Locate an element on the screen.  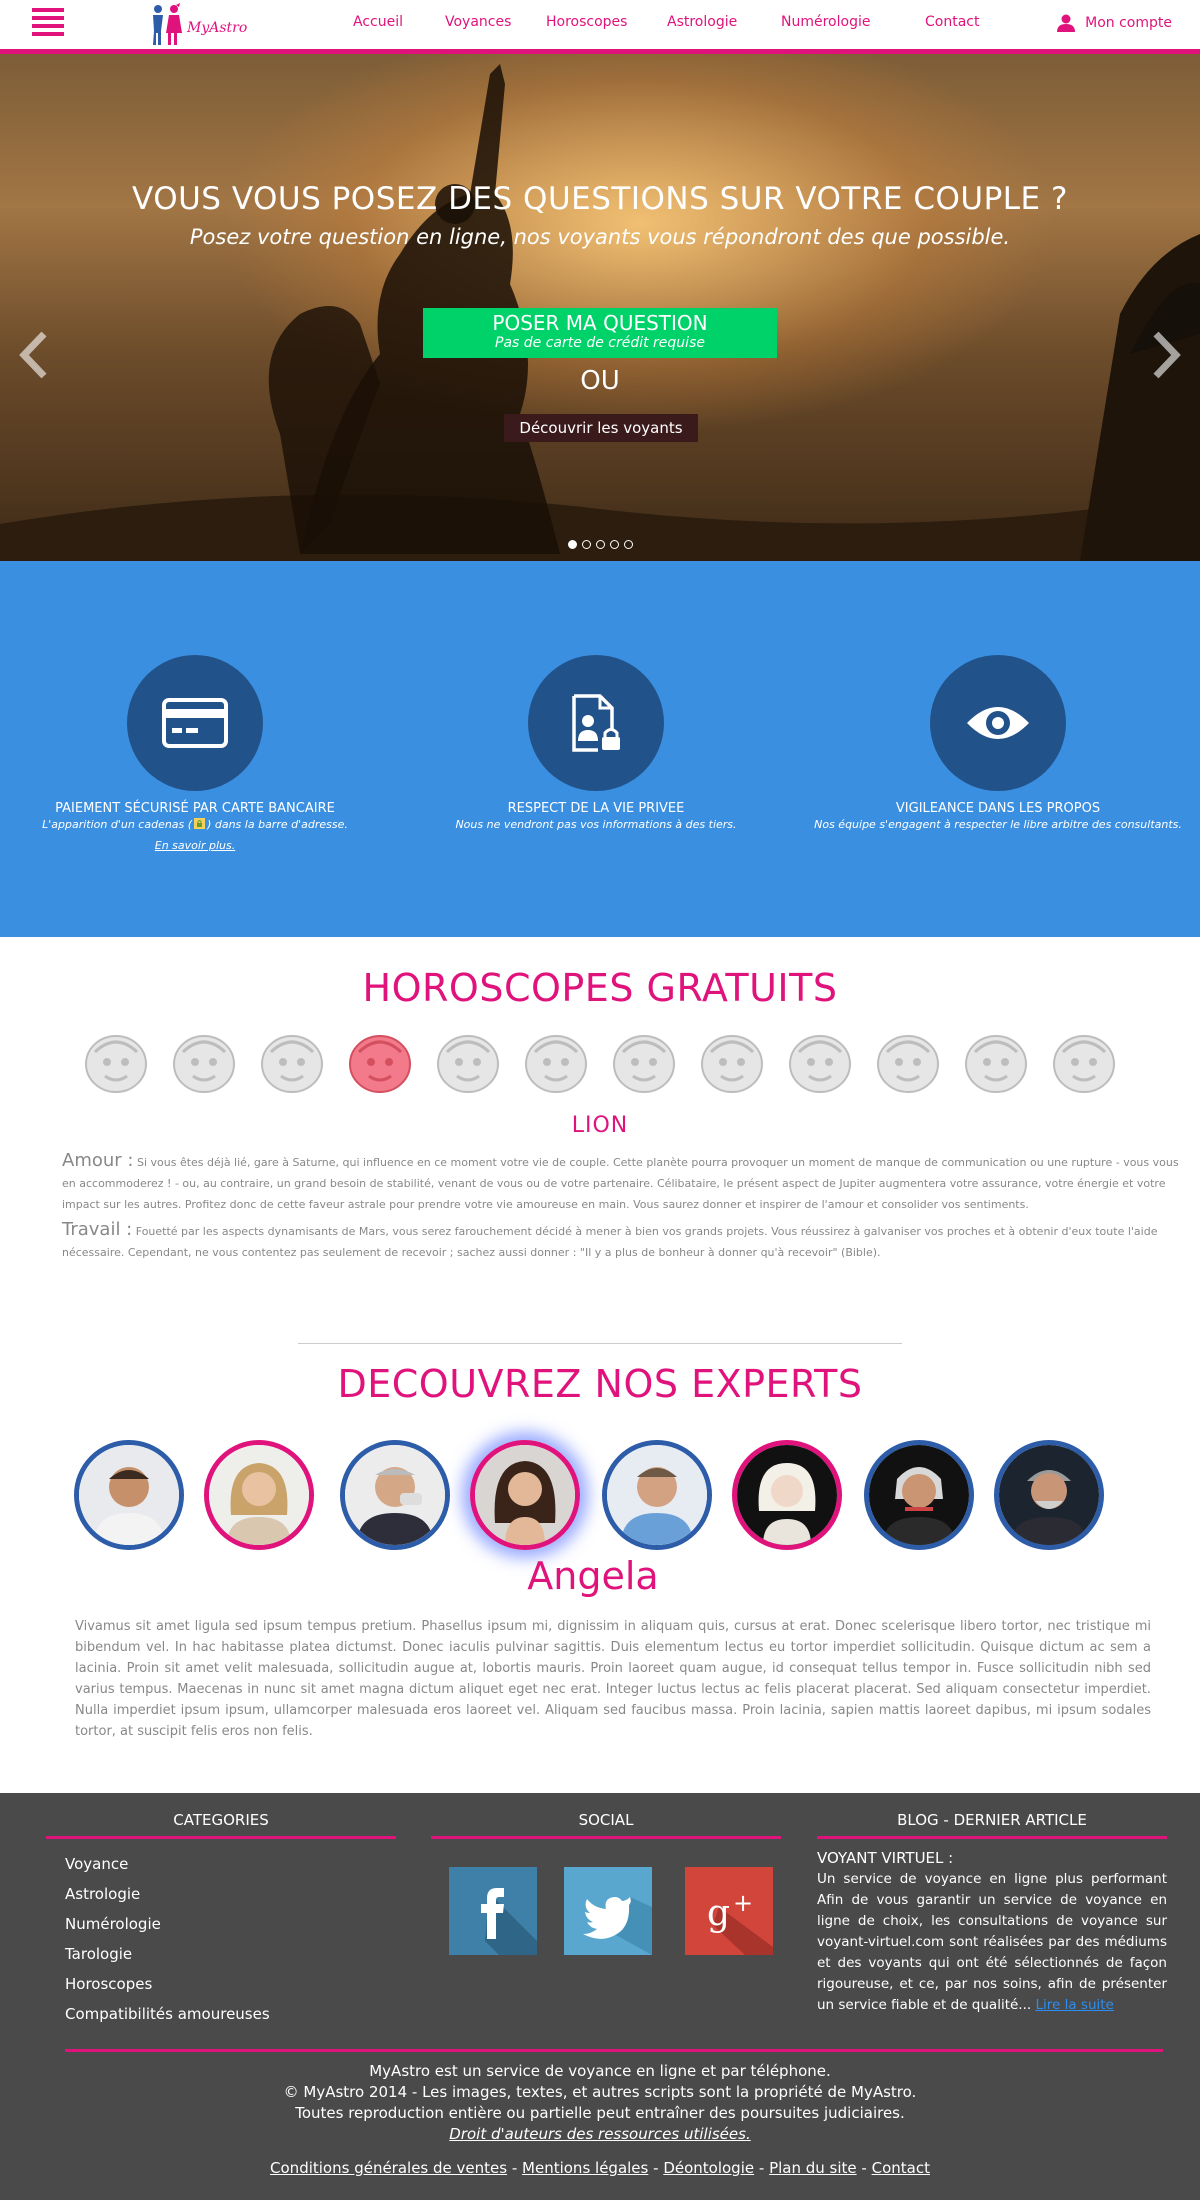
nav-horoscopes: Horoscopes is located at coordinates (586, 22).